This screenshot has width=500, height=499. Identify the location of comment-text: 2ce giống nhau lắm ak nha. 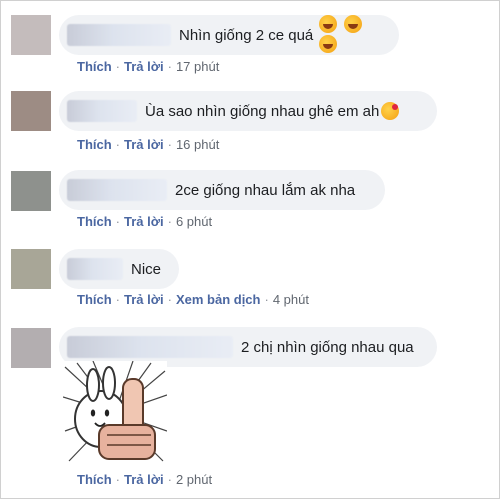
(265, 190).